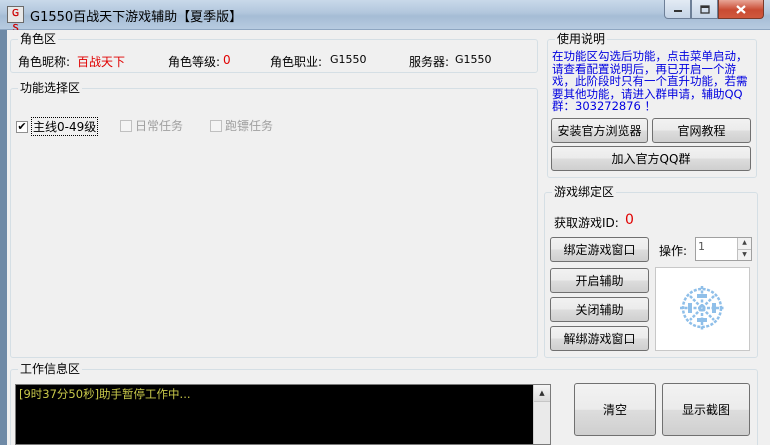  I want to click on close-icon, so click(741, 9).